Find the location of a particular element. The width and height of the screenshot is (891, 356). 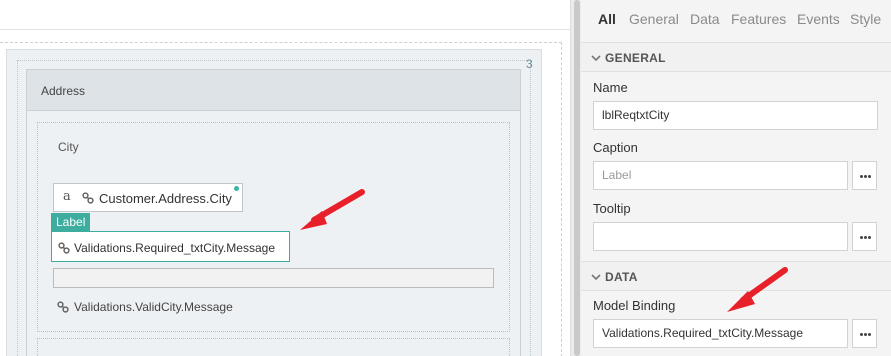

city-input-widget: a Customer.Address.City is located at coordinates (148, 197).